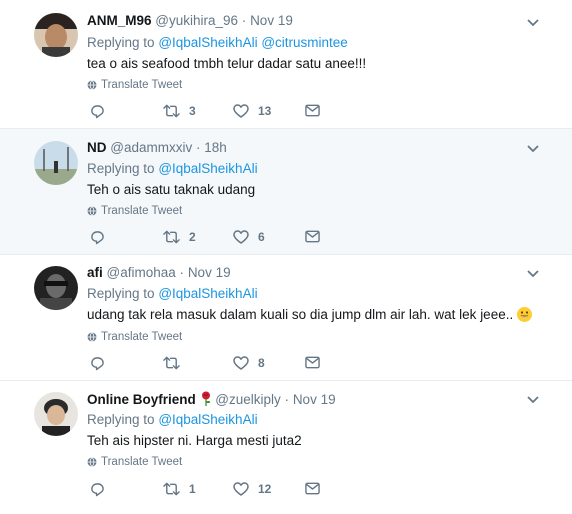 This screenshot has height=514, width=572. What do you see at coordinates (210, 113) in the screenshot?
I see `tweet-actions: 3 13` at bounding box center [210, 113].